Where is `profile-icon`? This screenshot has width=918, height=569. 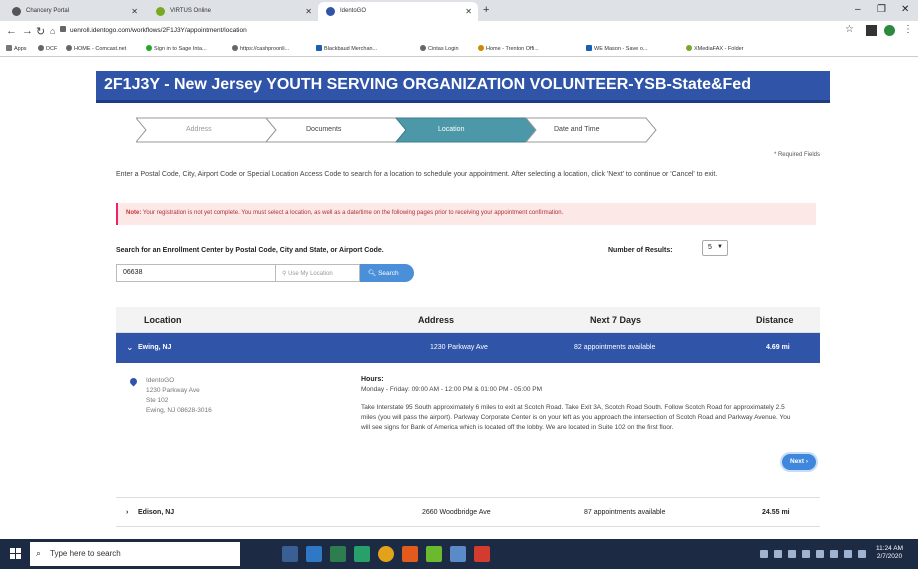 profile-icon is located at coordinates (889, 30).